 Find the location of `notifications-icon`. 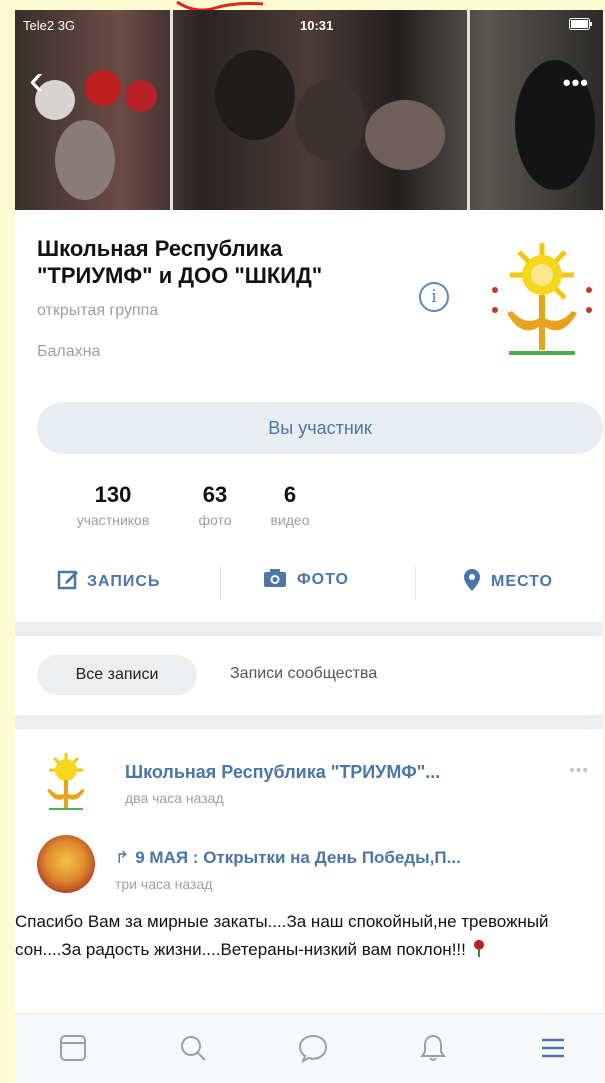

notifications-icon is located at coordinates (433, 1048).